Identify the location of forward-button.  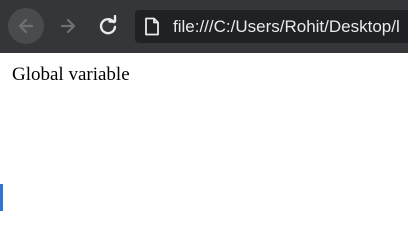
(68, 26).